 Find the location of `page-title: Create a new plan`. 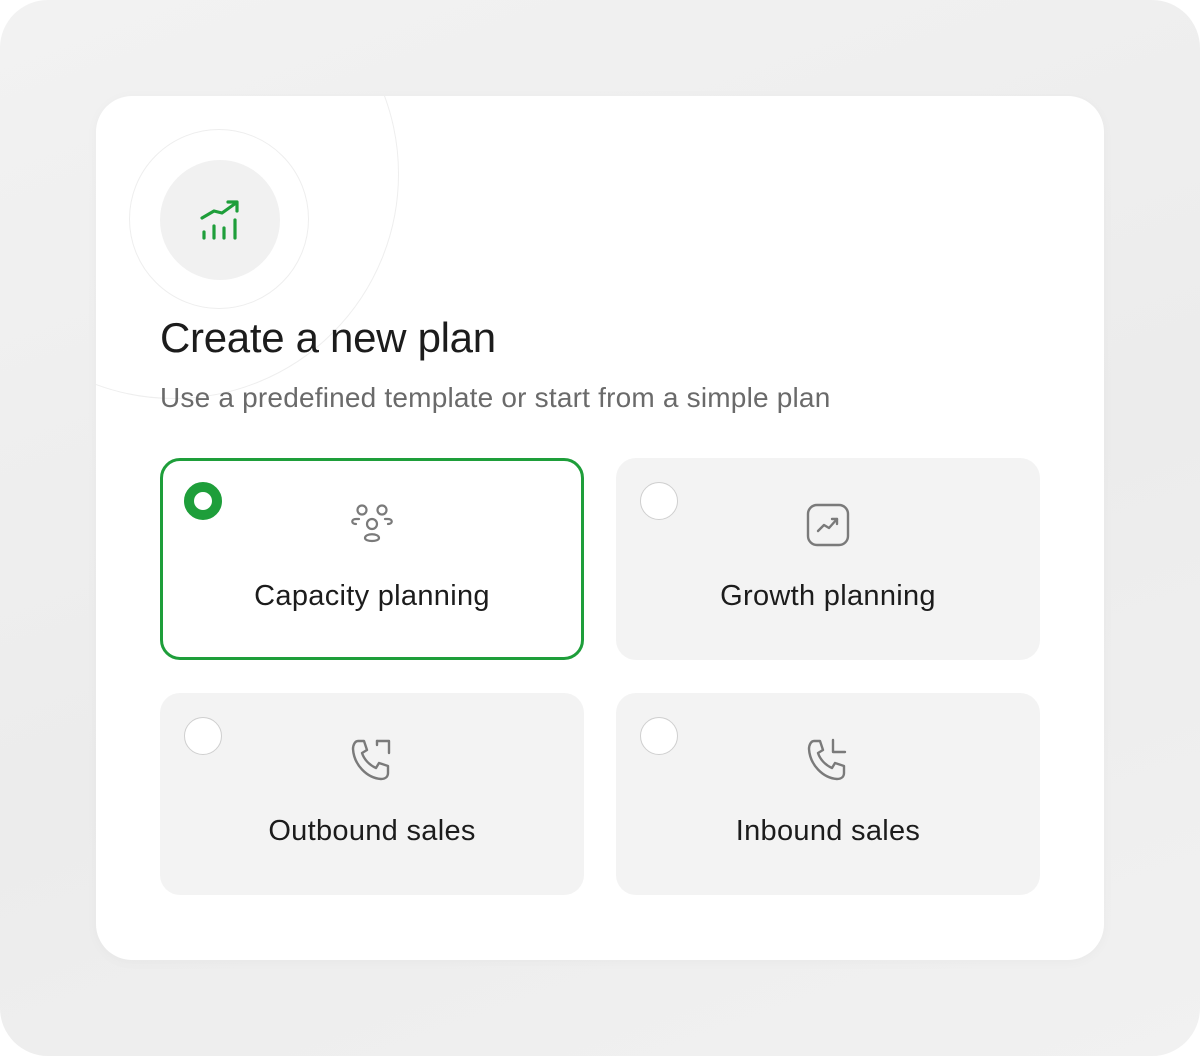

page-title: Create a new plan is located at coordinates (328, 337).